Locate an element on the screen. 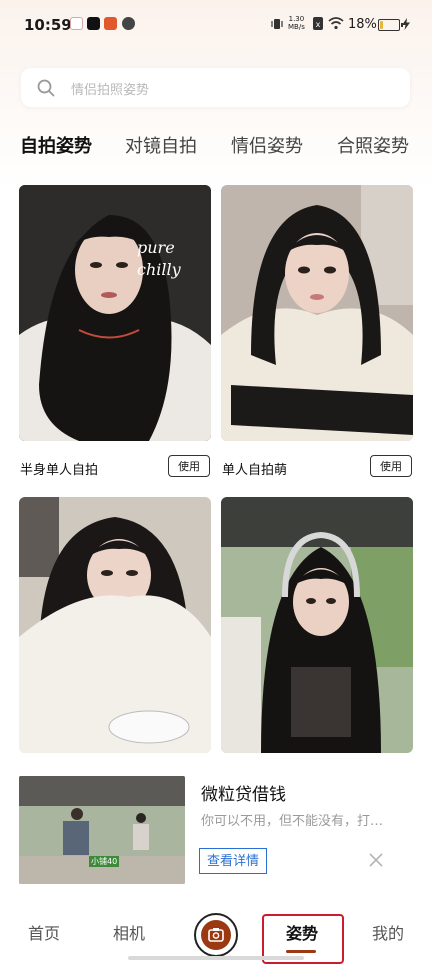  network-speed: 1.30 MB/s is located at coordinates (296, 23).